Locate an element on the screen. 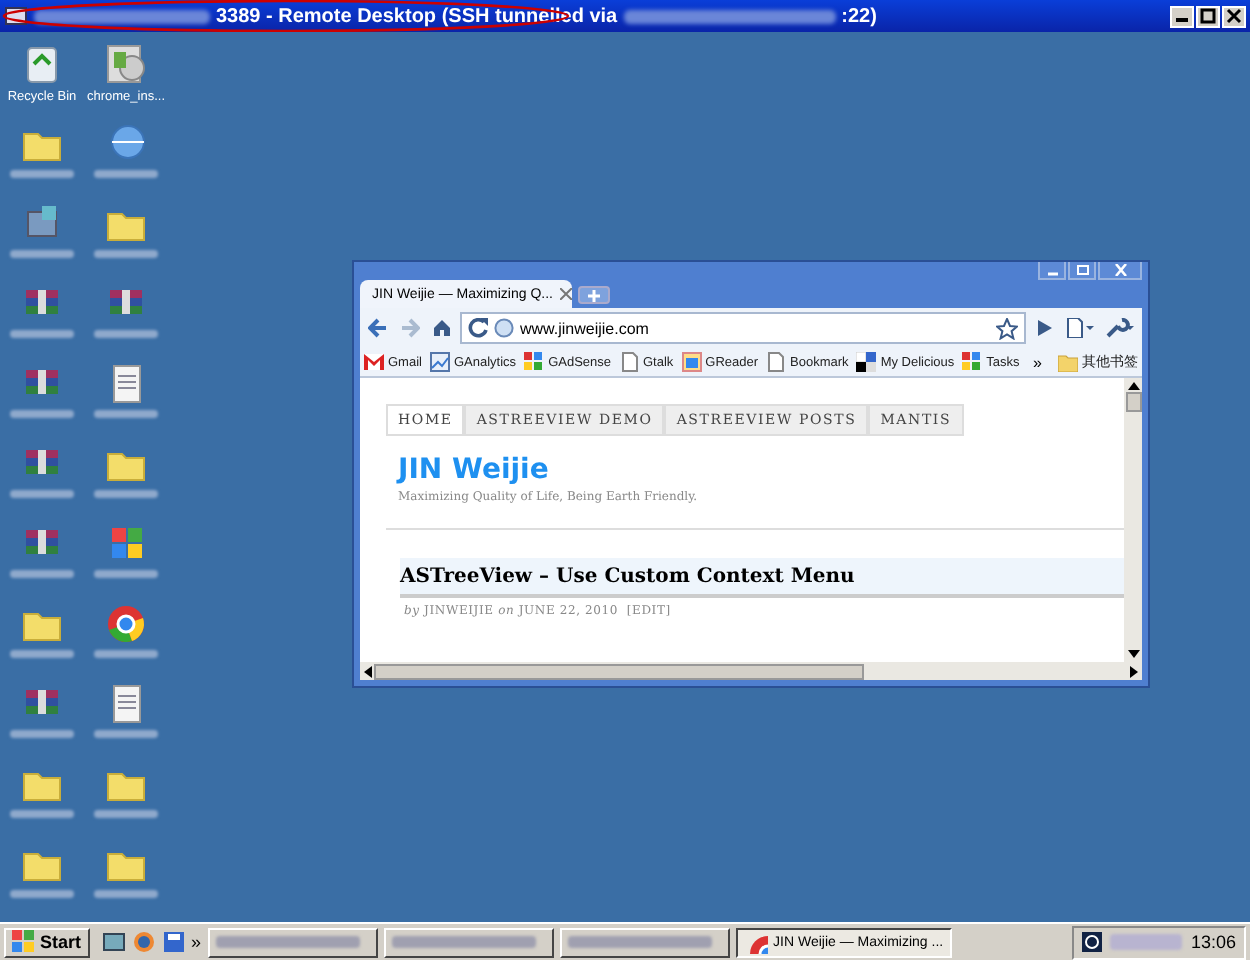 The image size is (1250, 960). new-tab-button is located at coordinates (594, 295).